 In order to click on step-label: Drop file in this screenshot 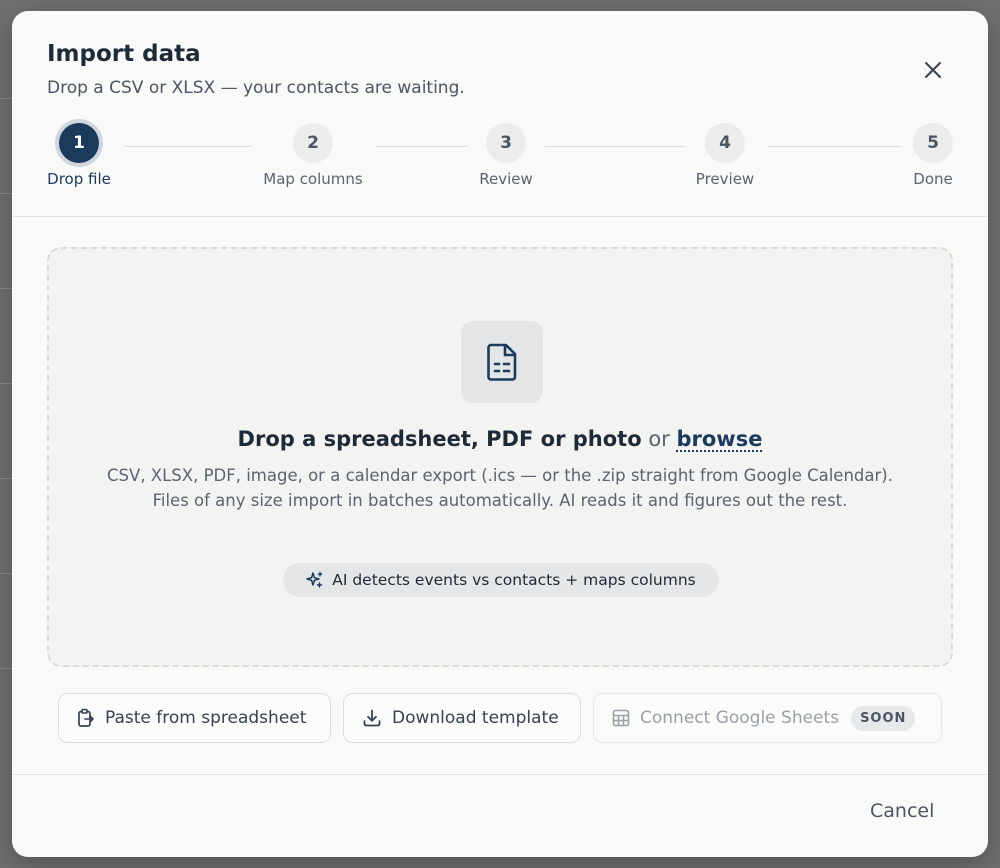, I will do `click(79, 179)`.